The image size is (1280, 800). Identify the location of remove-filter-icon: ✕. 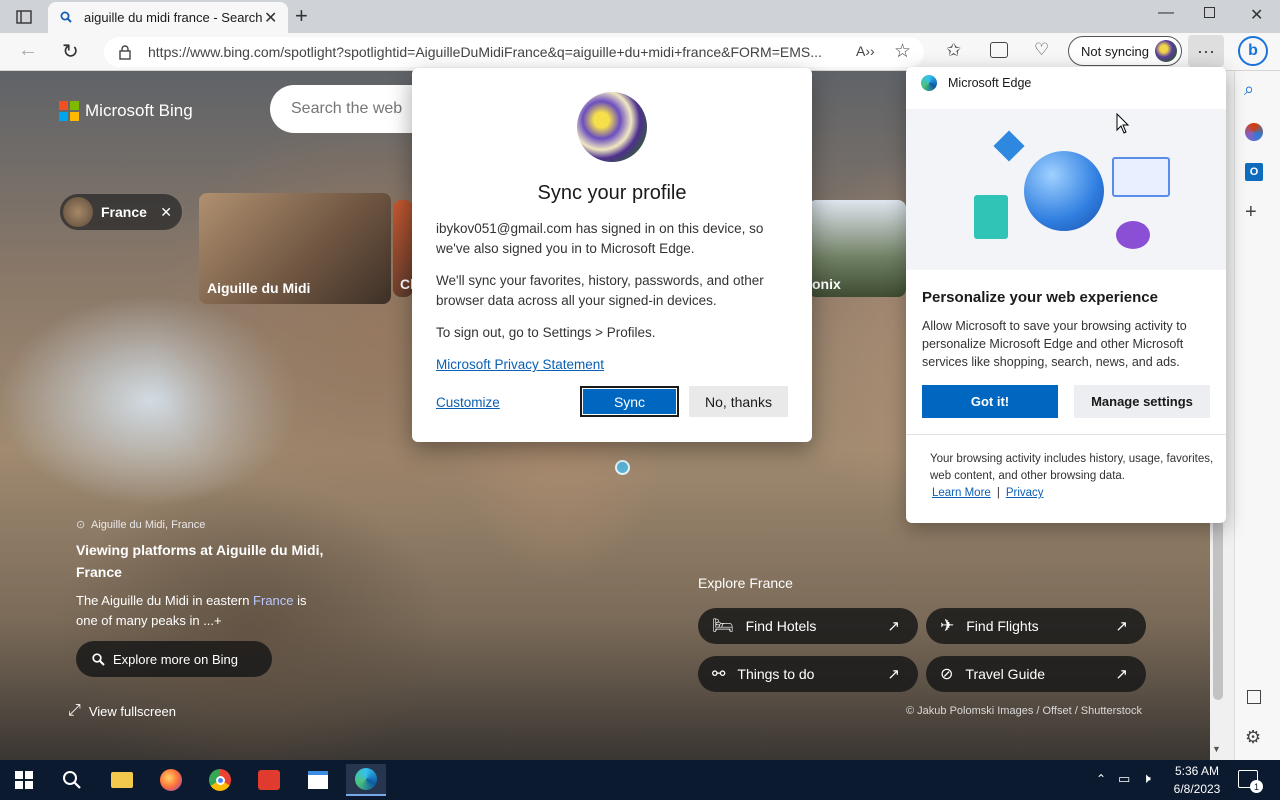
(166, 212).